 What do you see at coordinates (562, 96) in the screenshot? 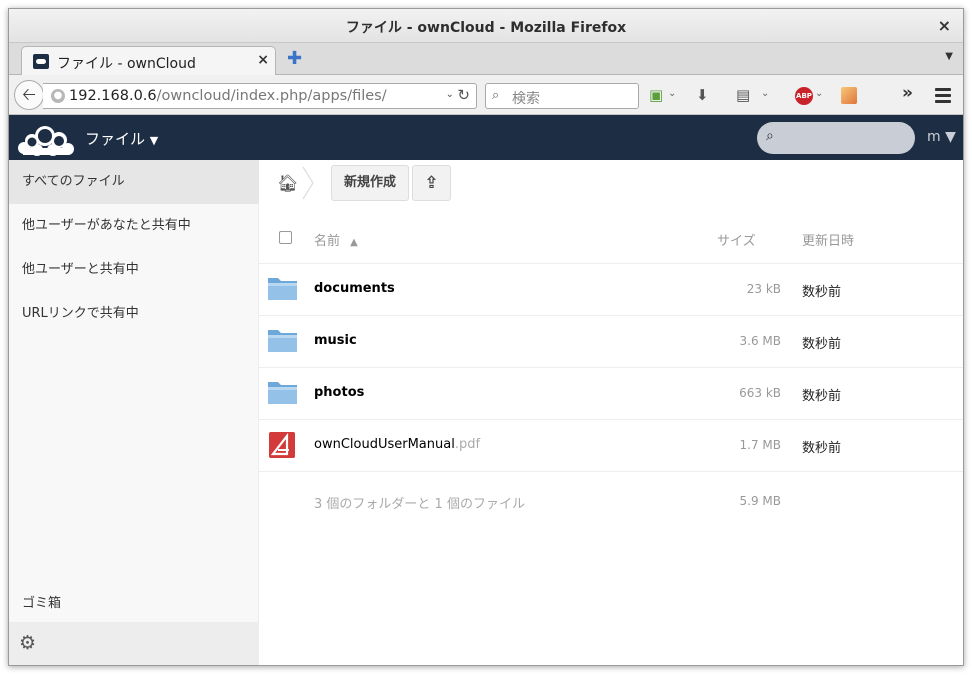
I see `search-bar: ⌕ 検索` at bounding box center [562, 96].